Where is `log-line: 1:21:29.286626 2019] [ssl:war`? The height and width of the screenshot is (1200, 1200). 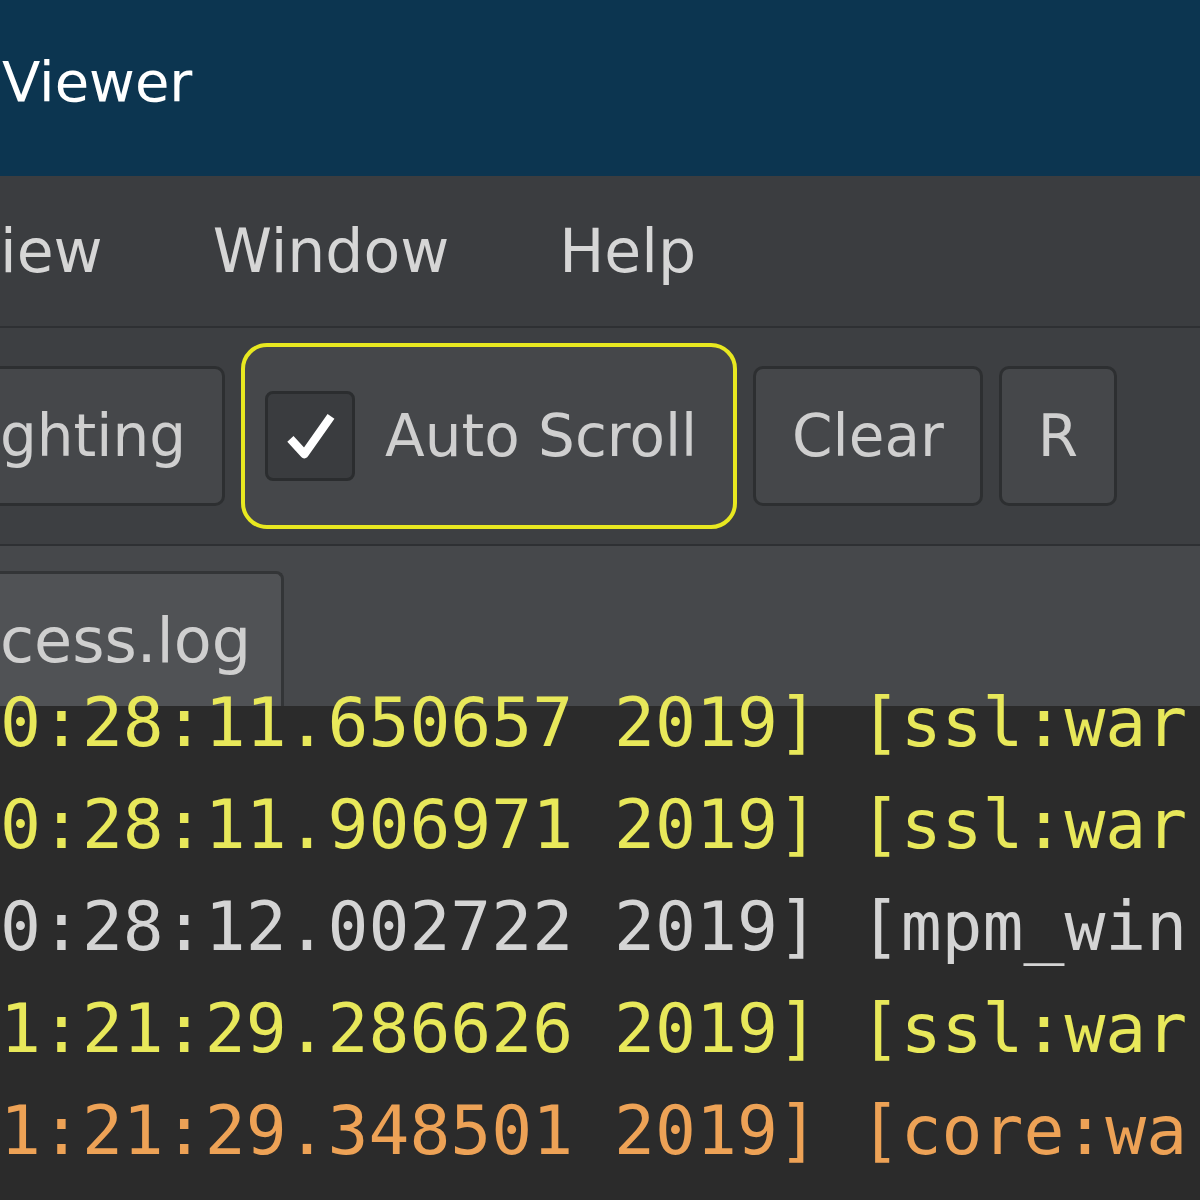
log-line: 1:21:29.286626 2019] [ssl:war is located at coordinates (594, 1029).